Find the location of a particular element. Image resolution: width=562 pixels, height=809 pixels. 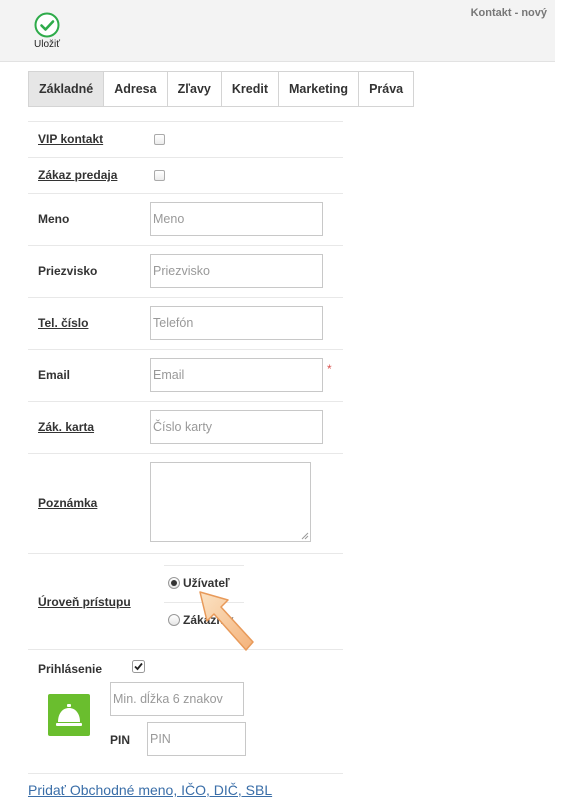

card-placeholder: Číslo karty is located at coordinates (183, 427).